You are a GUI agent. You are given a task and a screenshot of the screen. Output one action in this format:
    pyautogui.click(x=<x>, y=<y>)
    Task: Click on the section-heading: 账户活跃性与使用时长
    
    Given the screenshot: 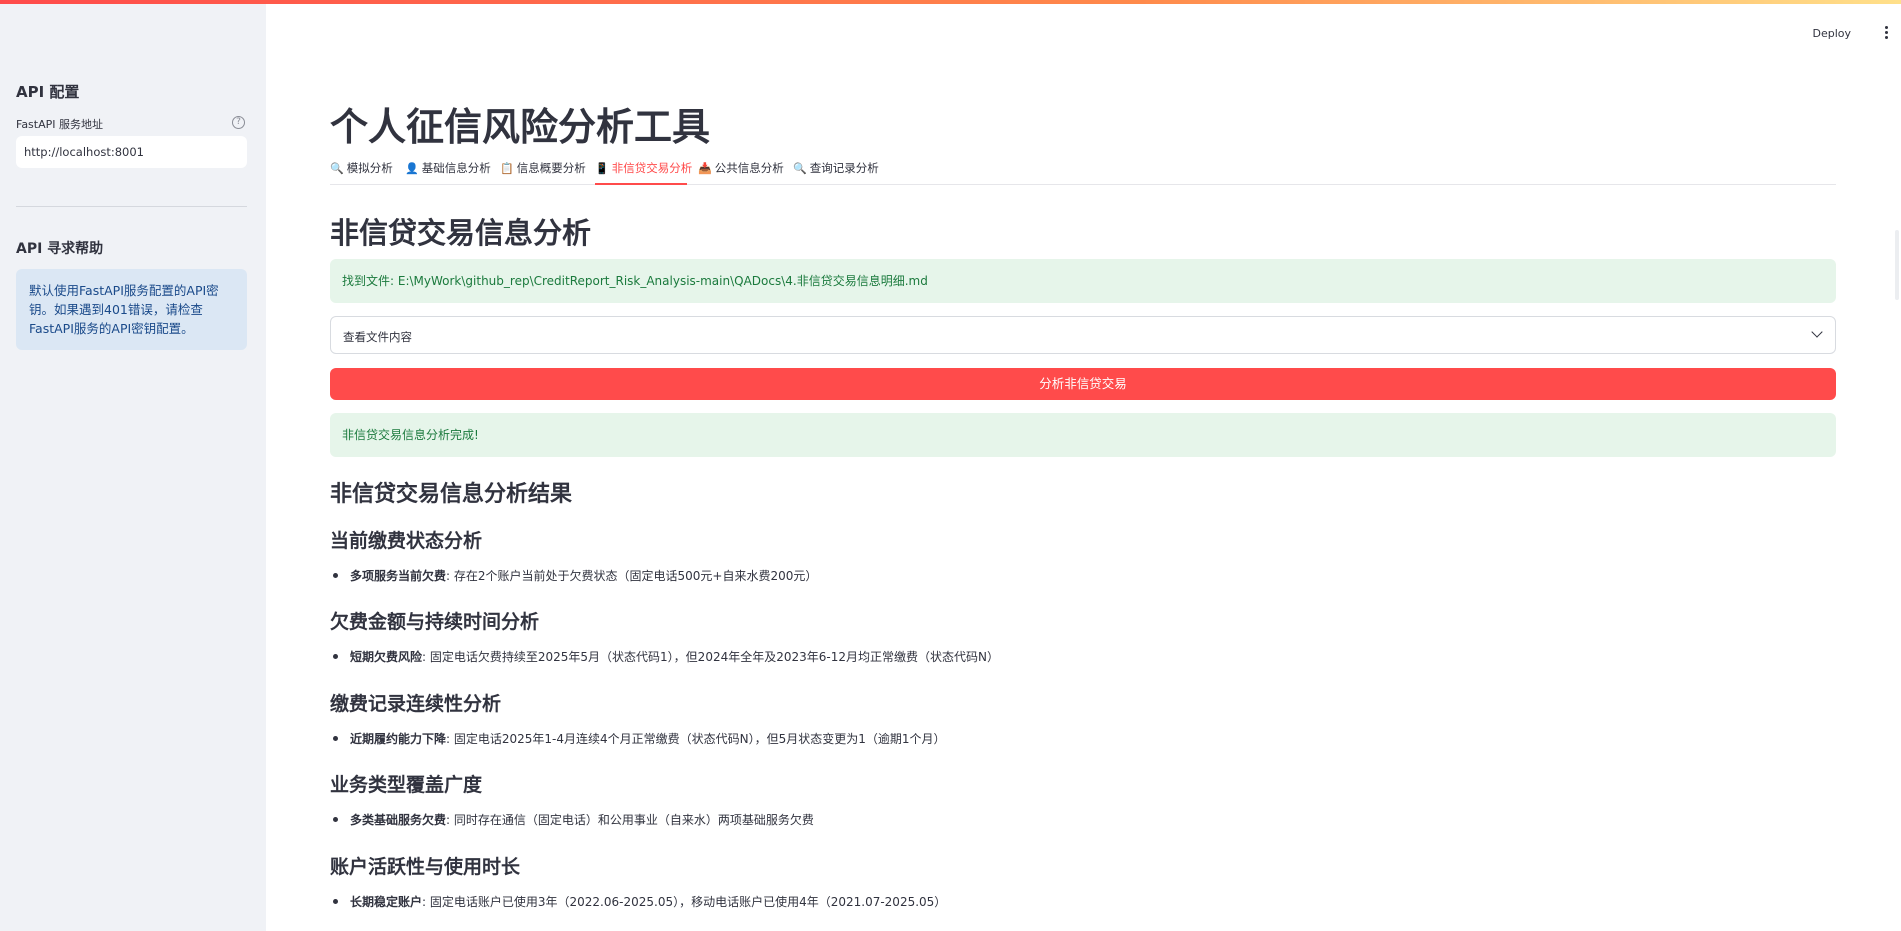 What is the action you would take?
    pyautogui.click(x=425, y=867)
    